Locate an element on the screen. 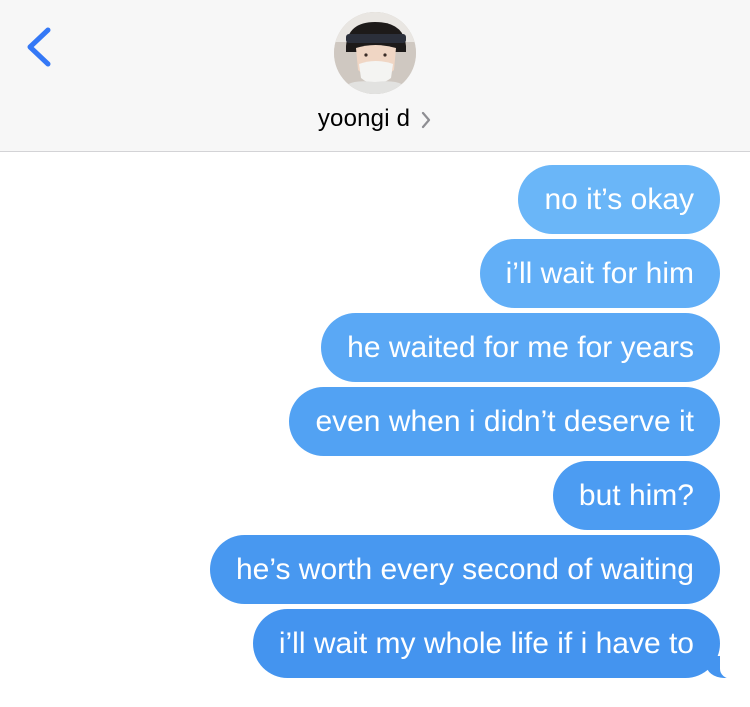 The width and height of the screenshot is (750, 707). sent-message-bubble: i’ll wait for him is located at coordinates (599, 273).